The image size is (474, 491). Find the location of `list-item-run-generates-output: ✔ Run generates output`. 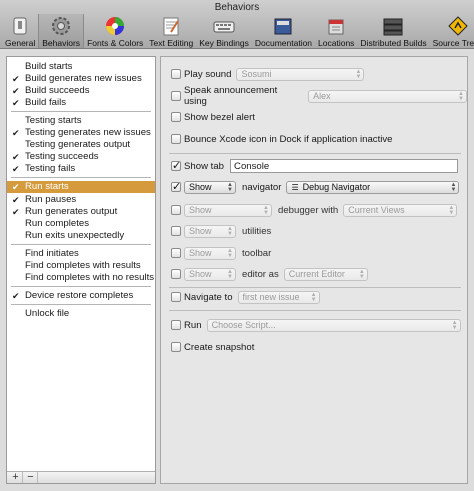

list-item-run-generates-output: ✔ Run generates output is located at coordinates (81, 212).